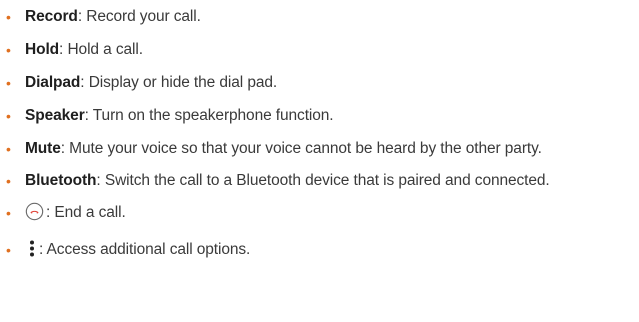 The image size is (639, 322). Describe the element at coordinates (319, 215) in the screenshot. I see `list-item-end-call: • : End a call.` at that location.